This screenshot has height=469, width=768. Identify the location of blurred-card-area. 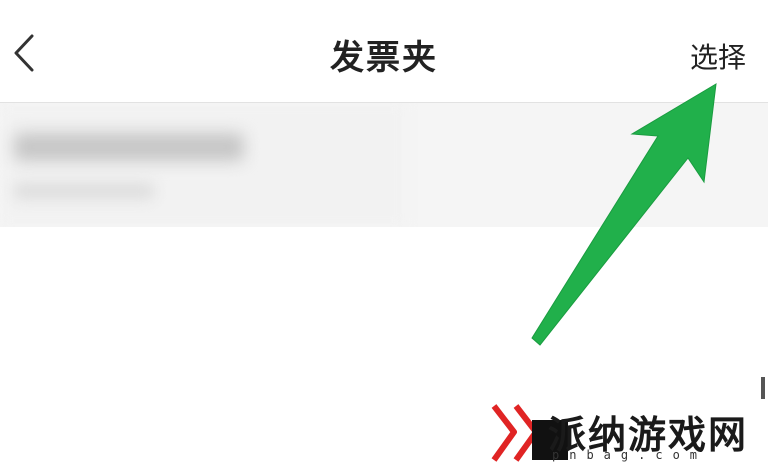
(202, 165).